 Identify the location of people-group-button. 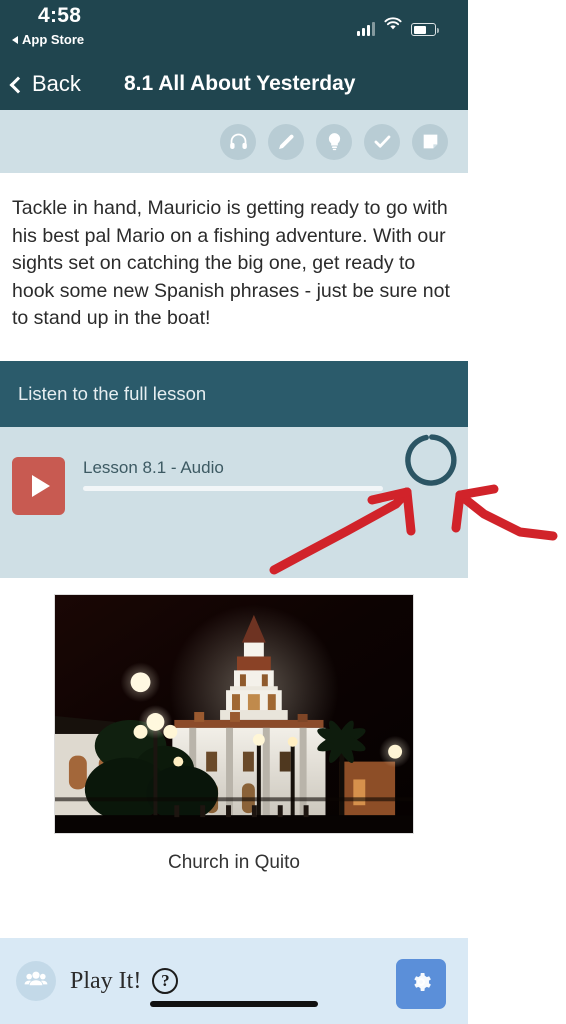
(36, 981).